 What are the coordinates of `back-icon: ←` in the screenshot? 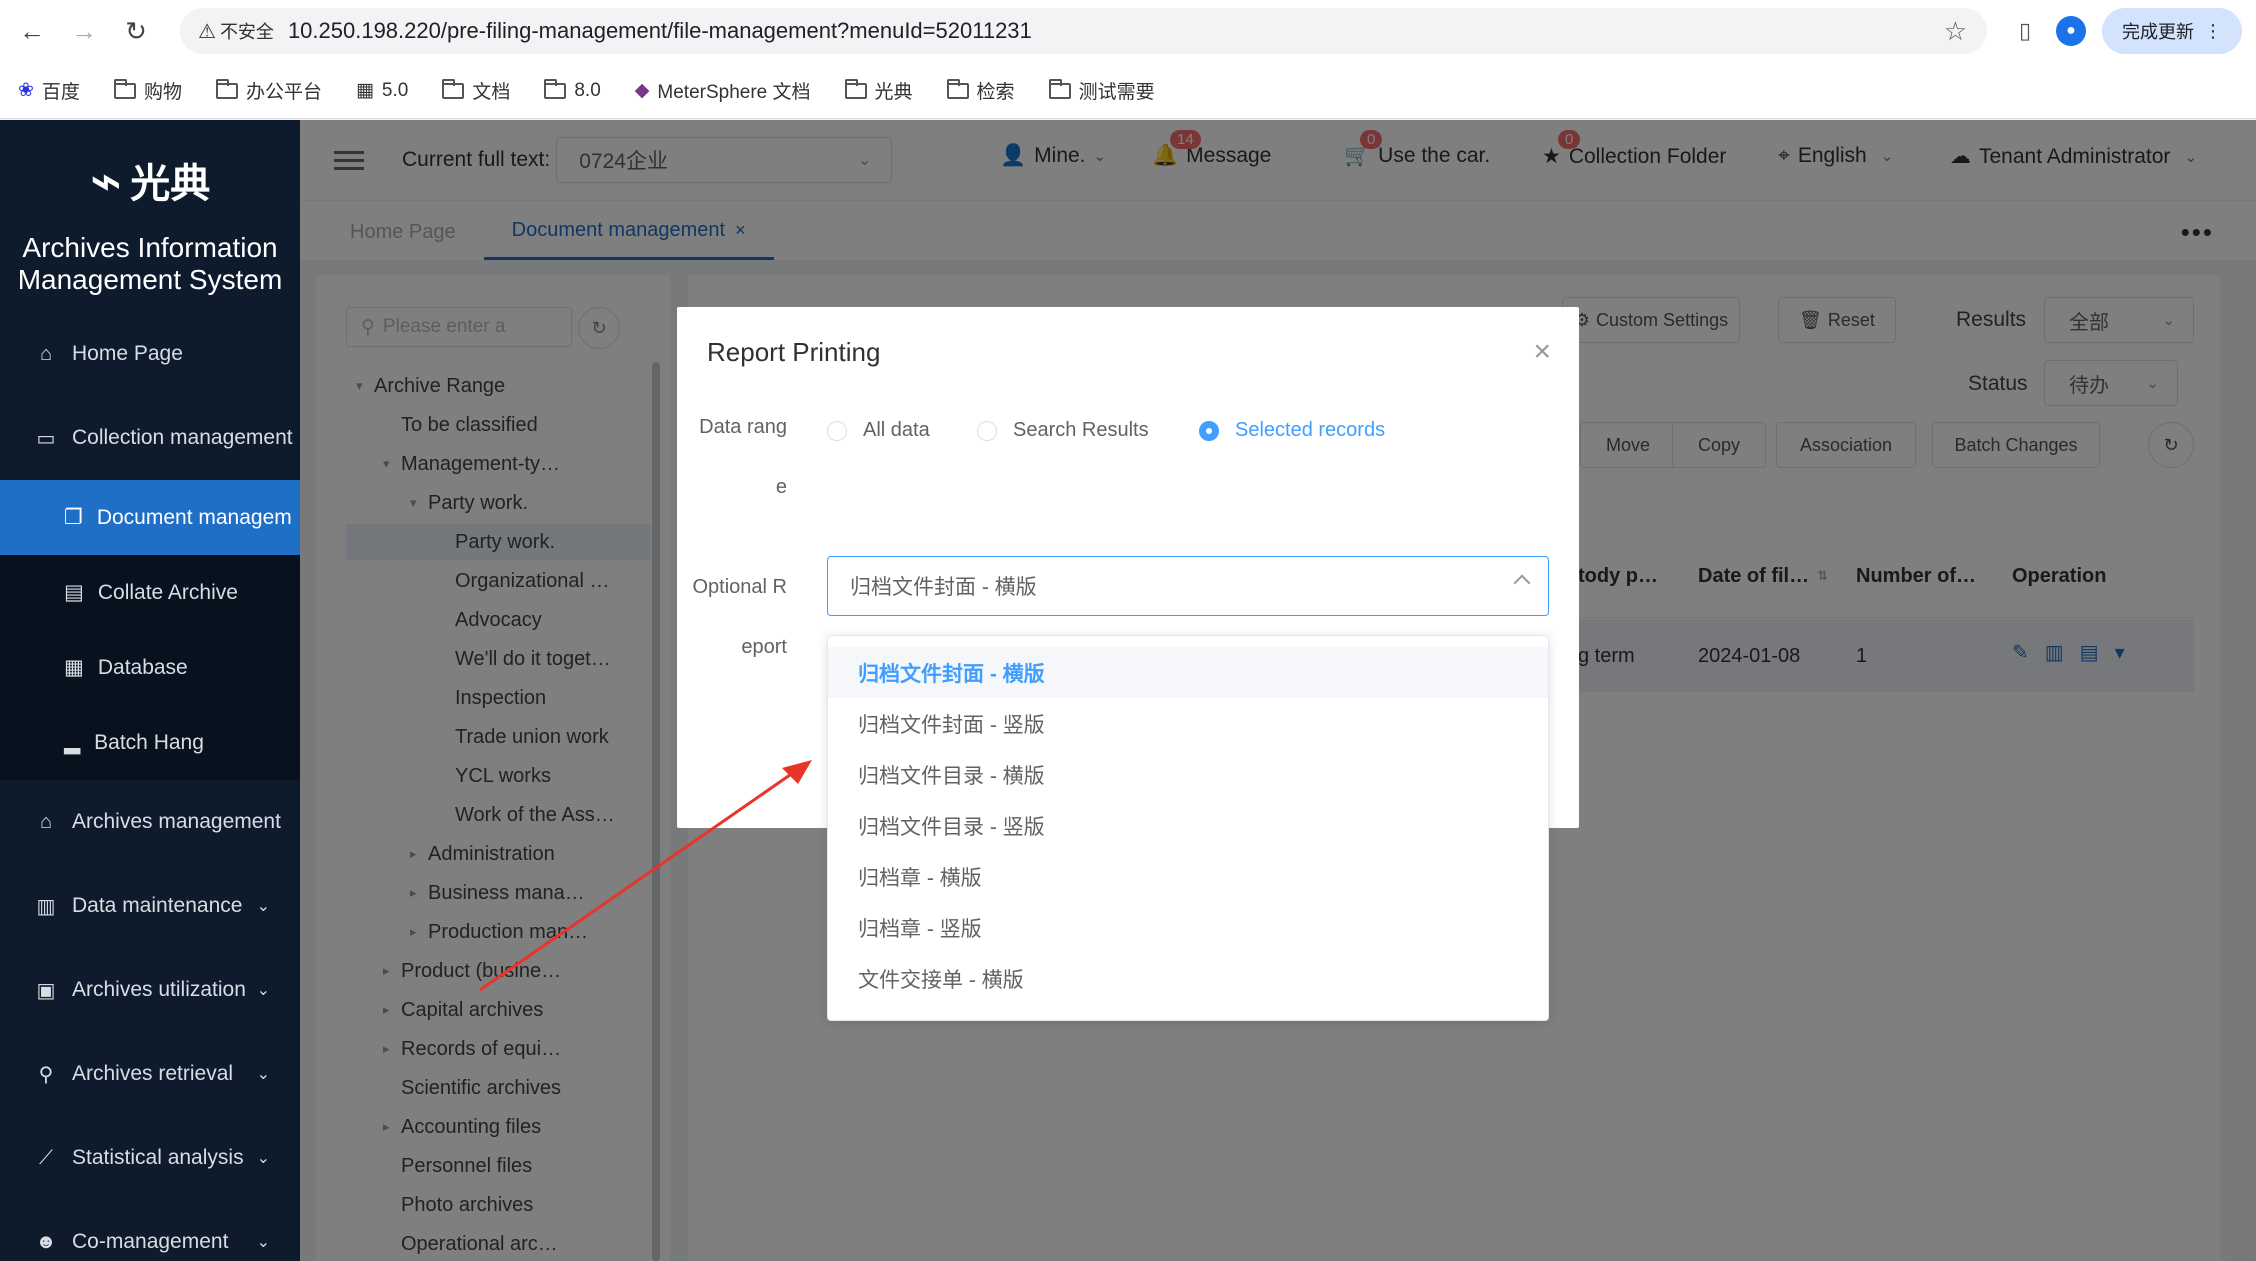 It's located at (32, 32).